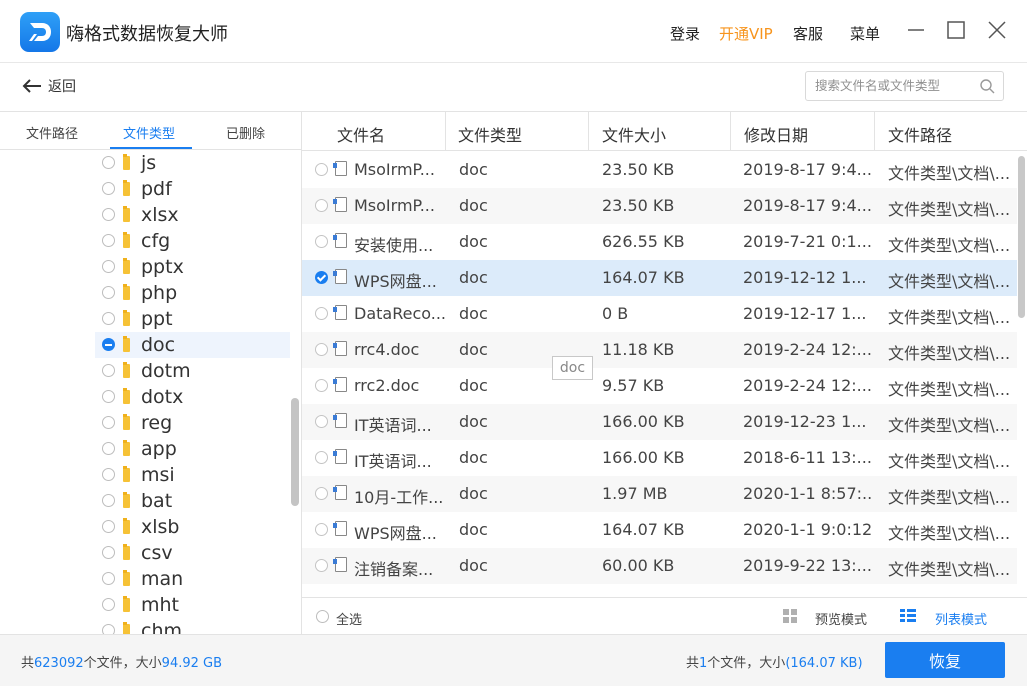  I want to click on tree-item: chm, so click(192, 626).